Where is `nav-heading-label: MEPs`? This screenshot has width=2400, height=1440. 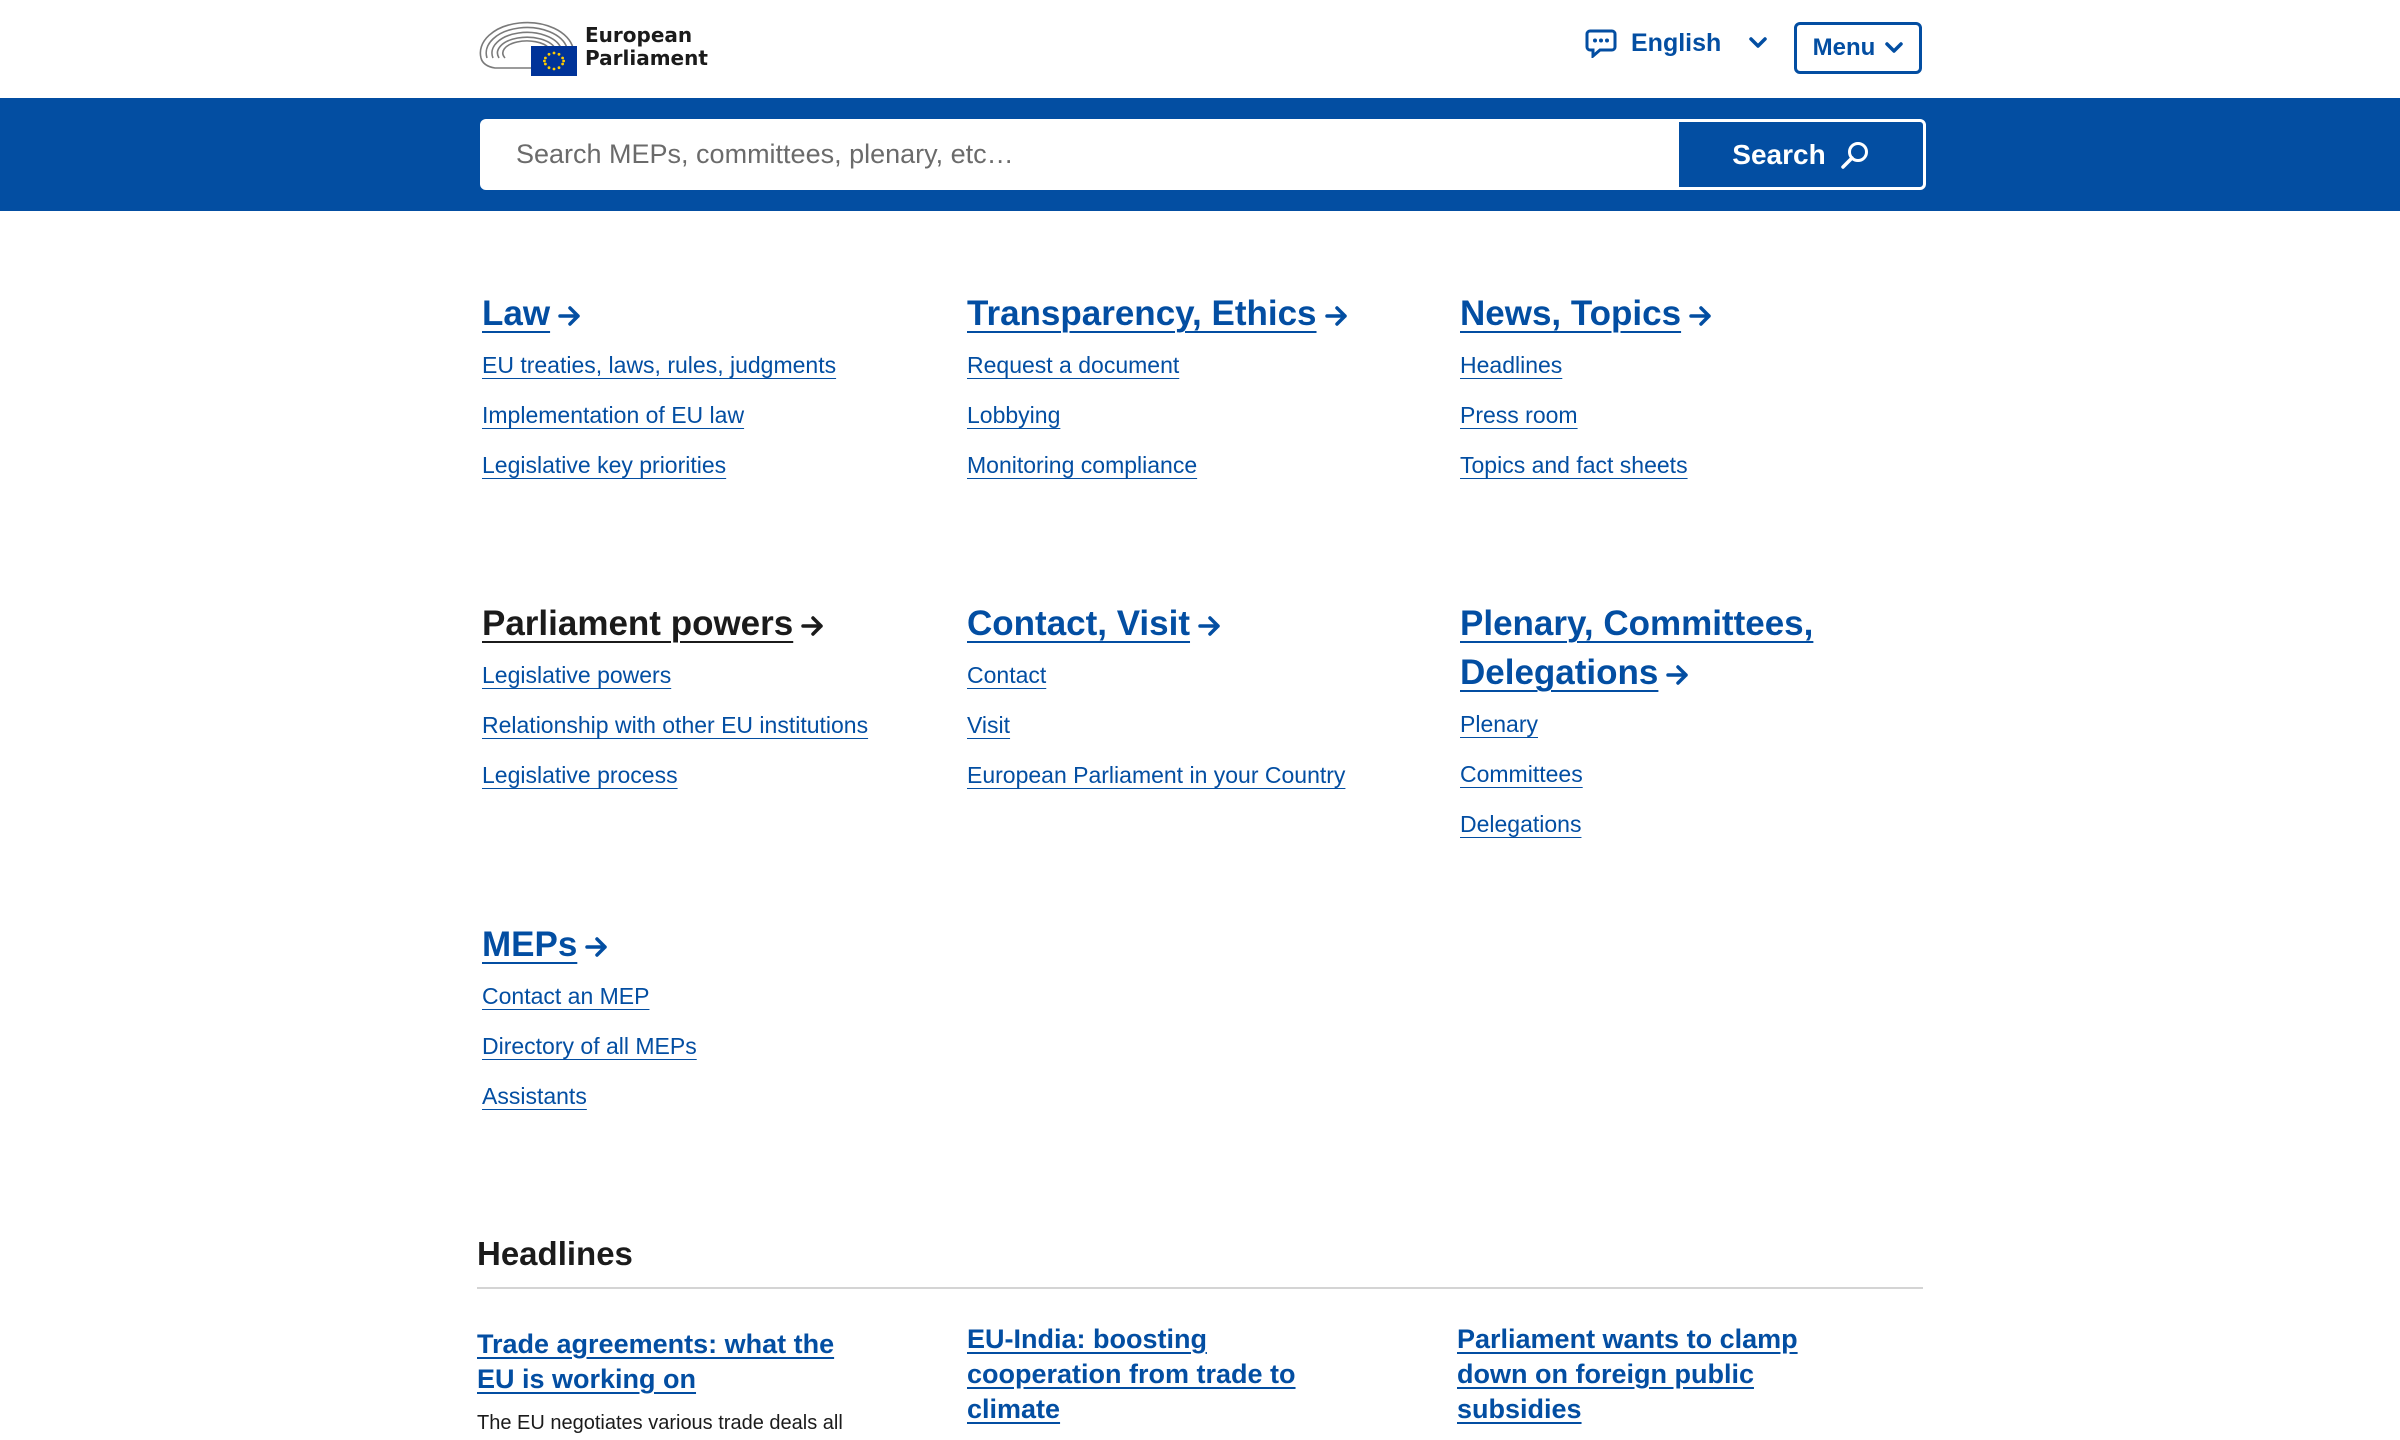
nav-heading-label: MEPs is located at coordinates (530, 944).